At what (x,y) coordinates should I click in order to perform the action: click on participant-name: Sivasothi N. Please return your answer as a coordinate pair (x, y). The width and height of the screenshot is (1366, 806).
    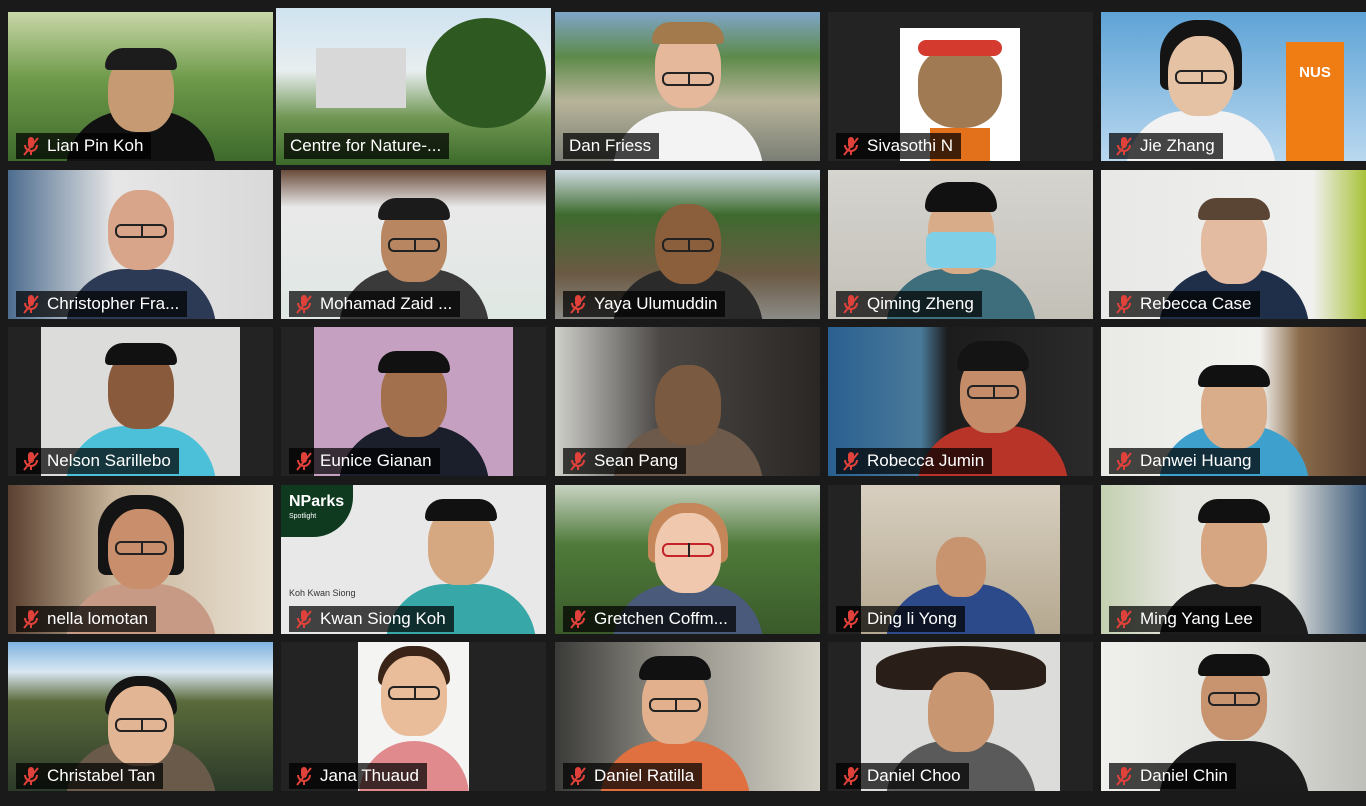
    Looking at the image, I should click on (910, 145).